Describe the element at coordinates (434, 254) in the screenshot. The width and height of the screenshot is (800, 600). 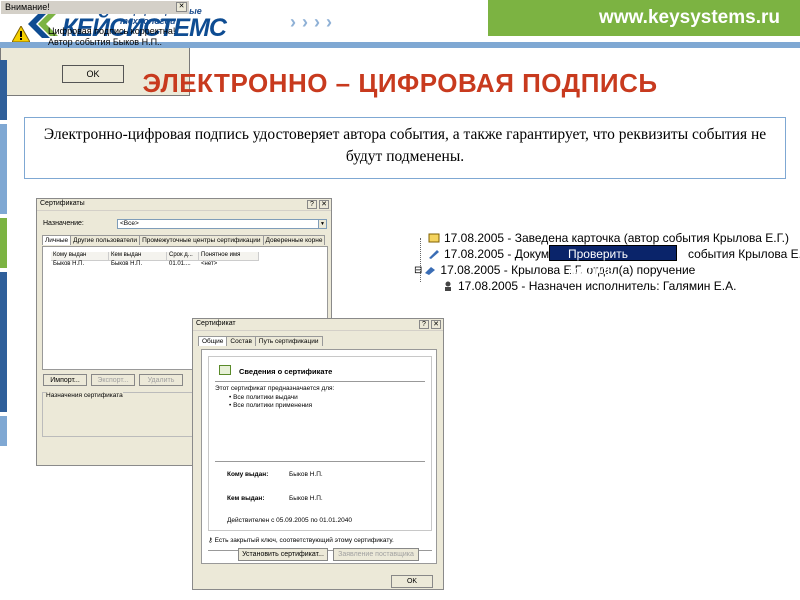
I see `pen-icon` at that location.